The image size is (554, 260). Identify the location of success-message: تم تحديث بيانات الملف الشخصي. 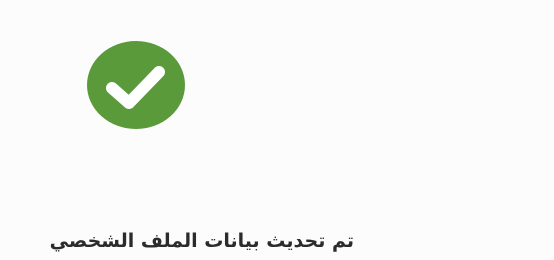
(201, 241).